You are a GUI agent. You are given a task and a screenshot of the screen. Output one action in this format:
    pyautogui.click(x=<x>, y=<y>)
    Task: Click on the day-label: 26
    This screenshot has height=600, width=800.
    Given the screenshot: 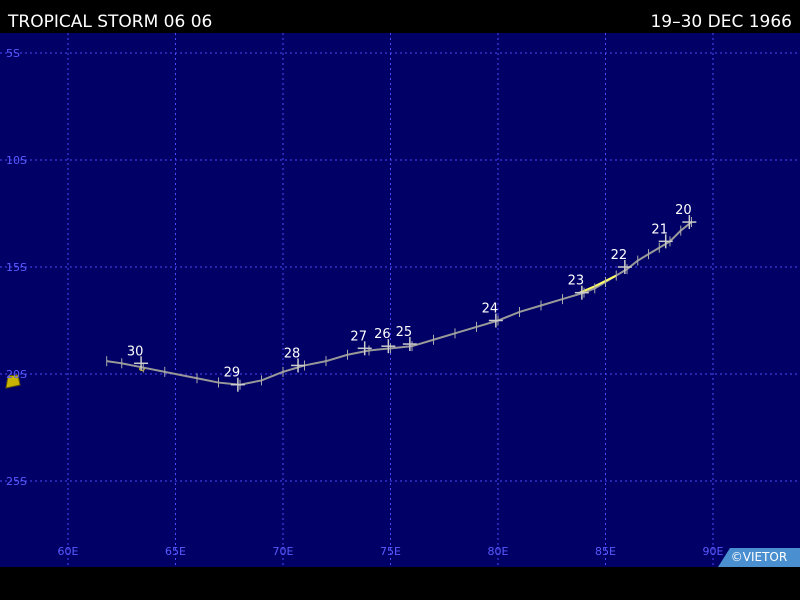 What is the action you would take?
    pyautogui.click(x=382, y=334)
    